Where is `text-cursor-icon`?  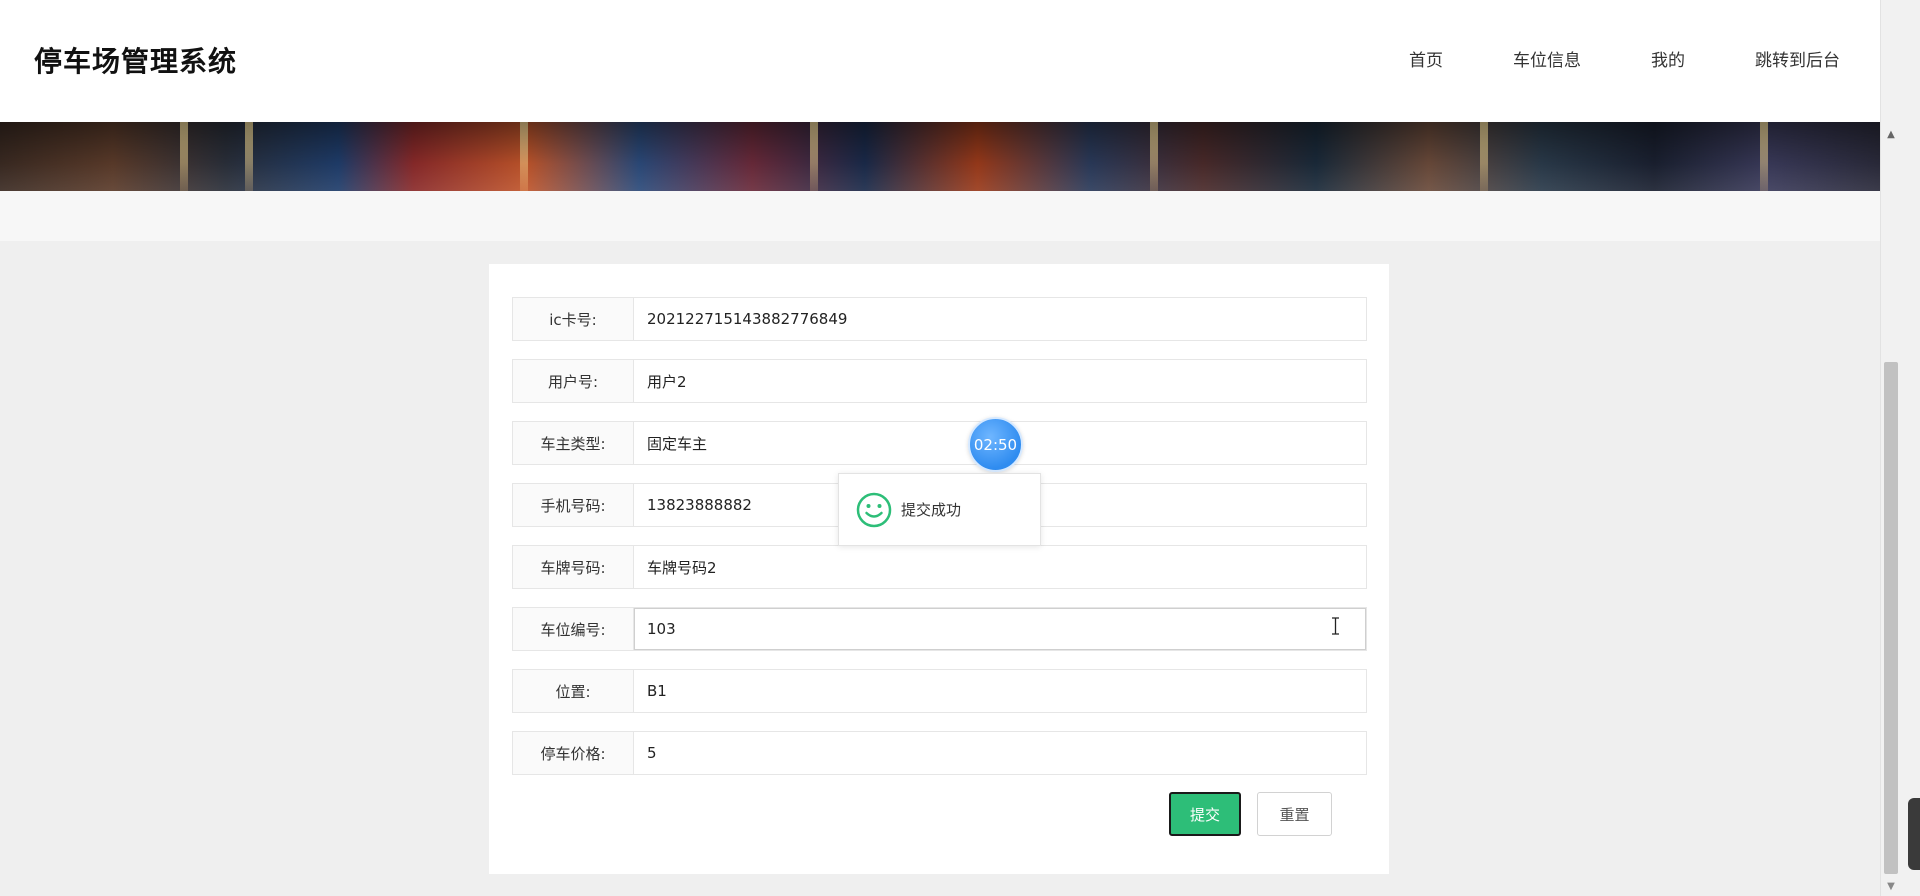 text-cursor-icon is located at coordinates (1335, 626).